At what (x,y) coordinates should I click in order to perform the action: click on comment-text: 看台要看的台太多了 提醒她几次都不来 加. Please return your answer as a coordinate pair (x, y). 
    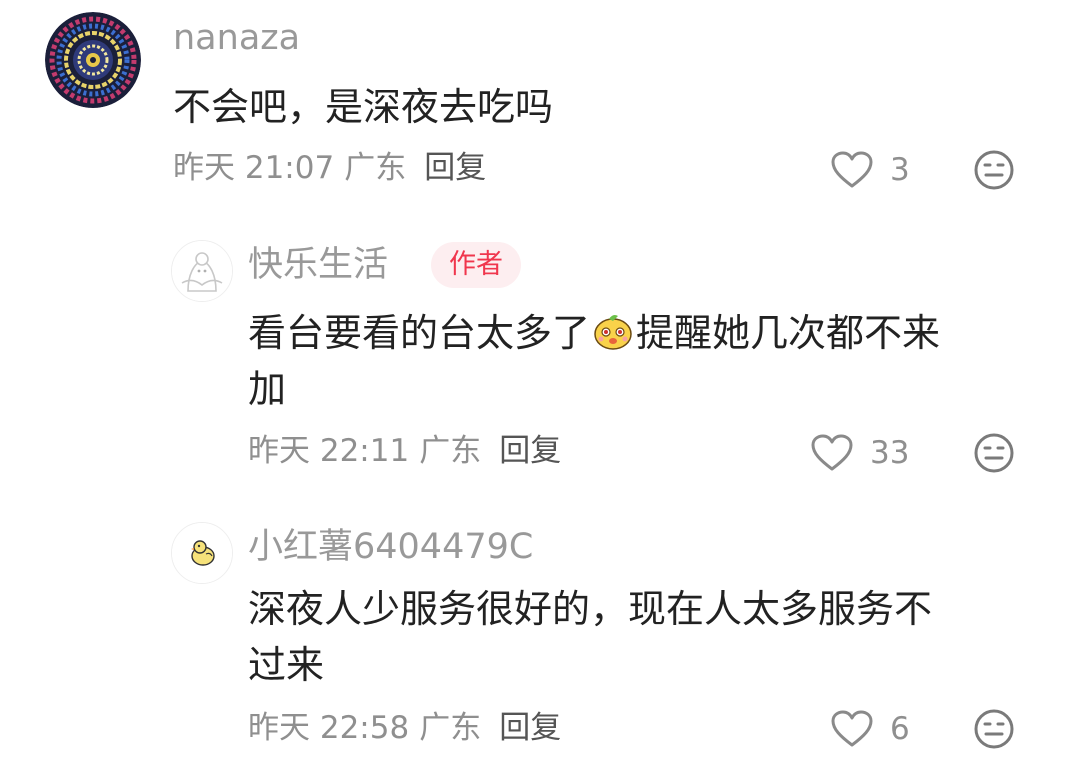
    Looking at the image, I should click on (638, 361).